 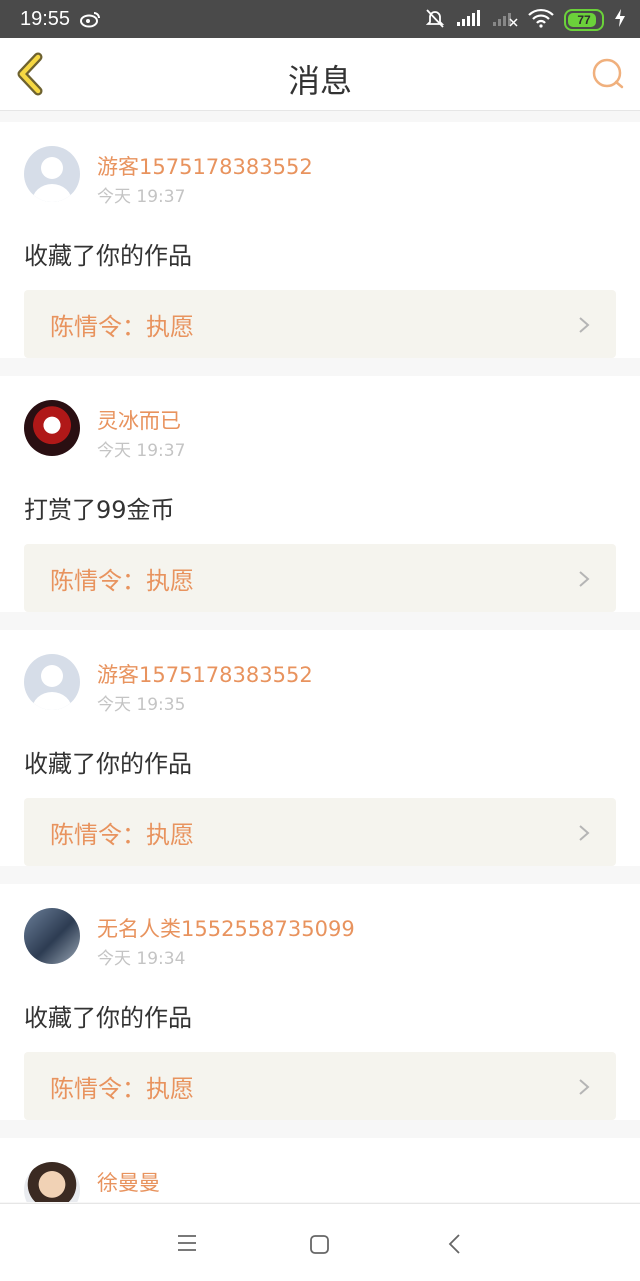 What do you see at coordinates (469, 20) in the screenshot?
I see `signal-icon` at bounding box center [469, 20].